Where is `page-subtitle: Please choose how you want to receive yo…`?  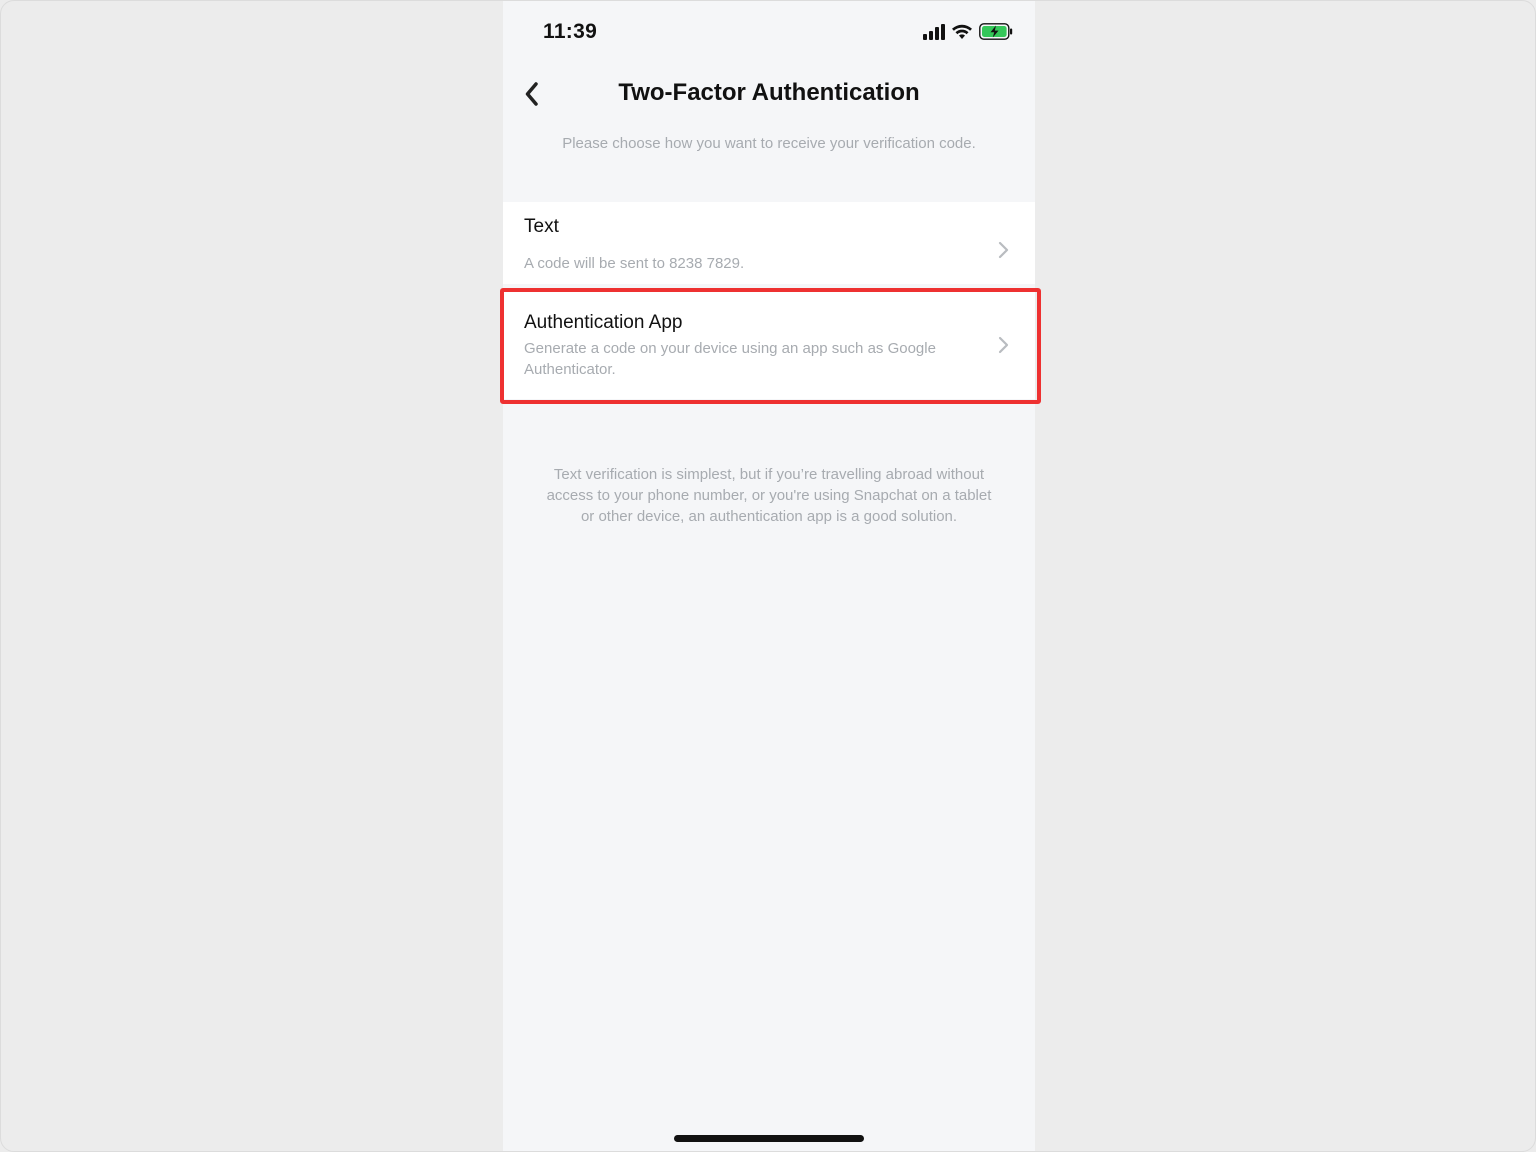
page-subtitle: Please choose how you want to receive yo… is located at coordinates (769, 143).